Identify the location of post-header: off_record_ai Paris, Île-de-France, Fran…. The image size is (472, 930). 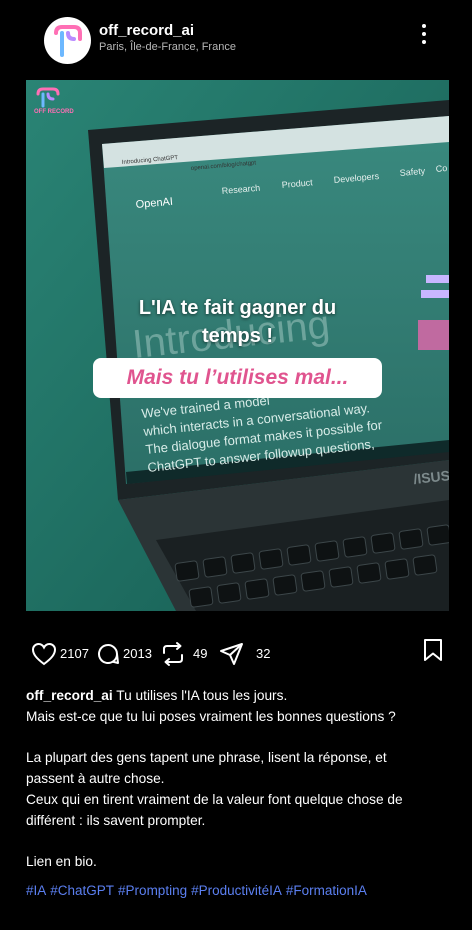
(236, 40).